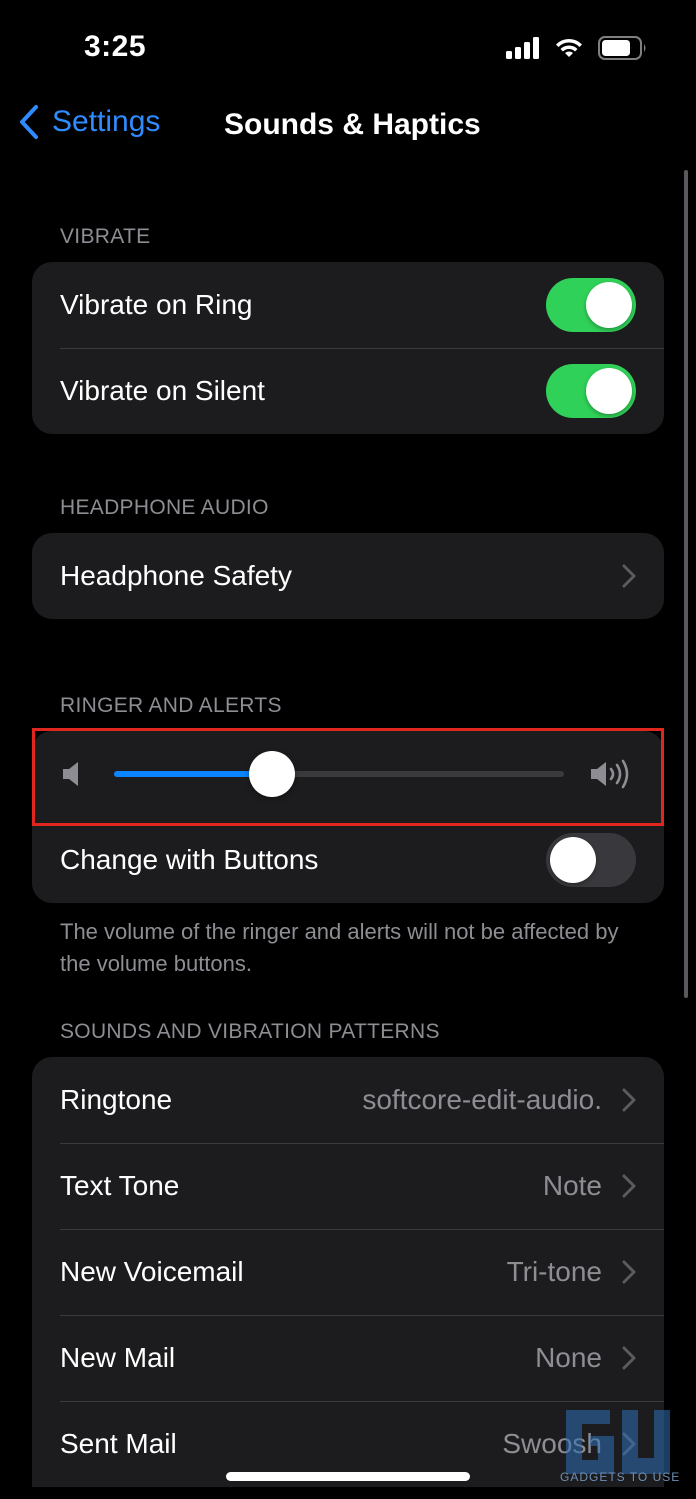 The image size is (696, 1499). Describe the element at coordinates (572, 1185) in the screenshot. I see `row-value: Note` at that location.